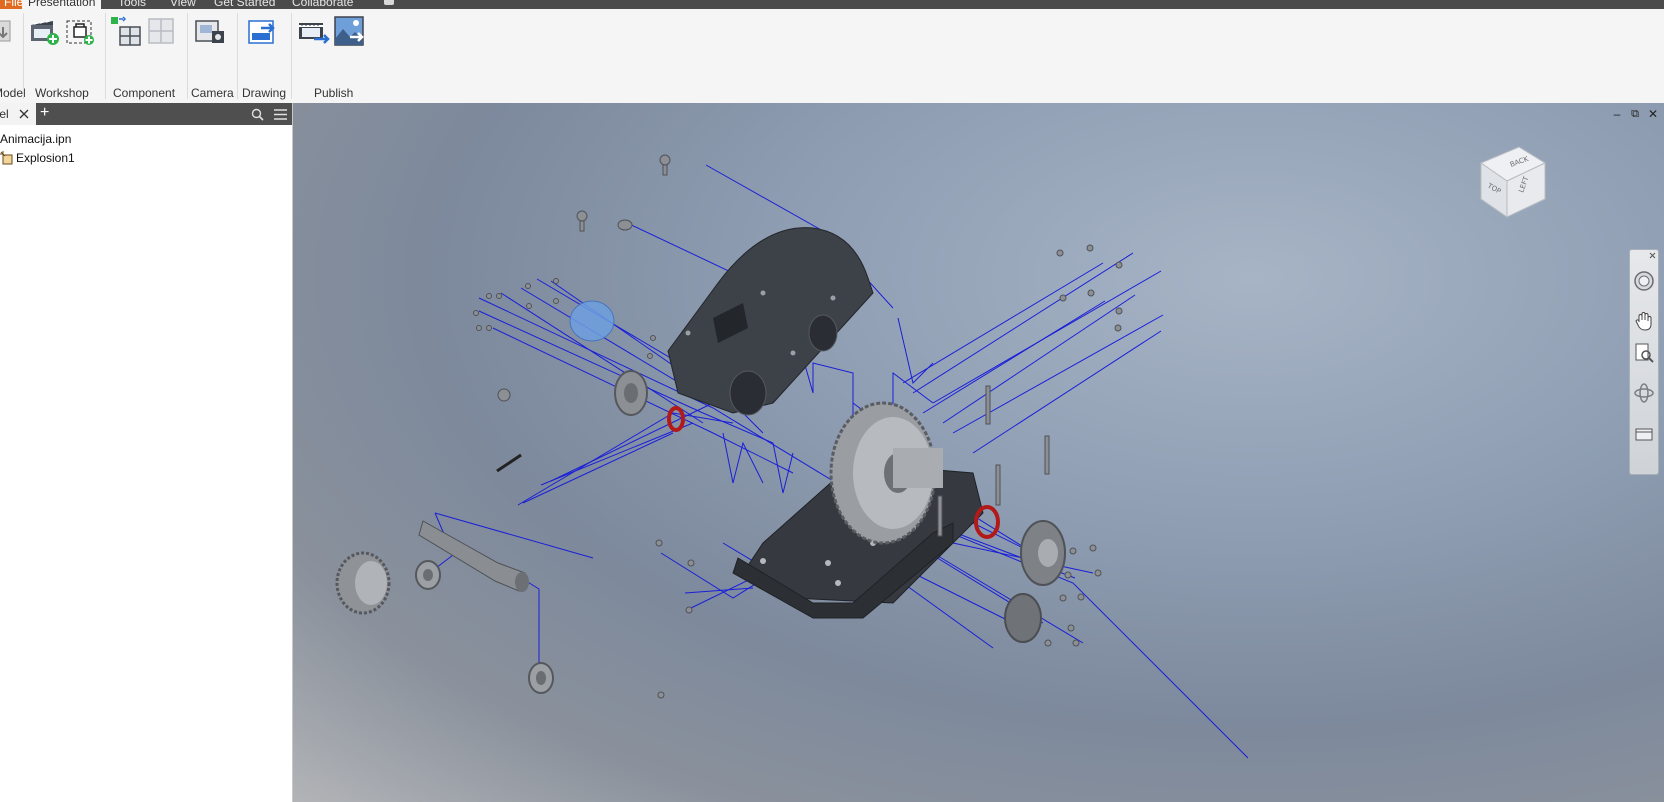 The image size is (1664, 802). Describe the element at coordinates (146, 56) in the screenshot. I see `ribbon-group-component: Component` at that location.